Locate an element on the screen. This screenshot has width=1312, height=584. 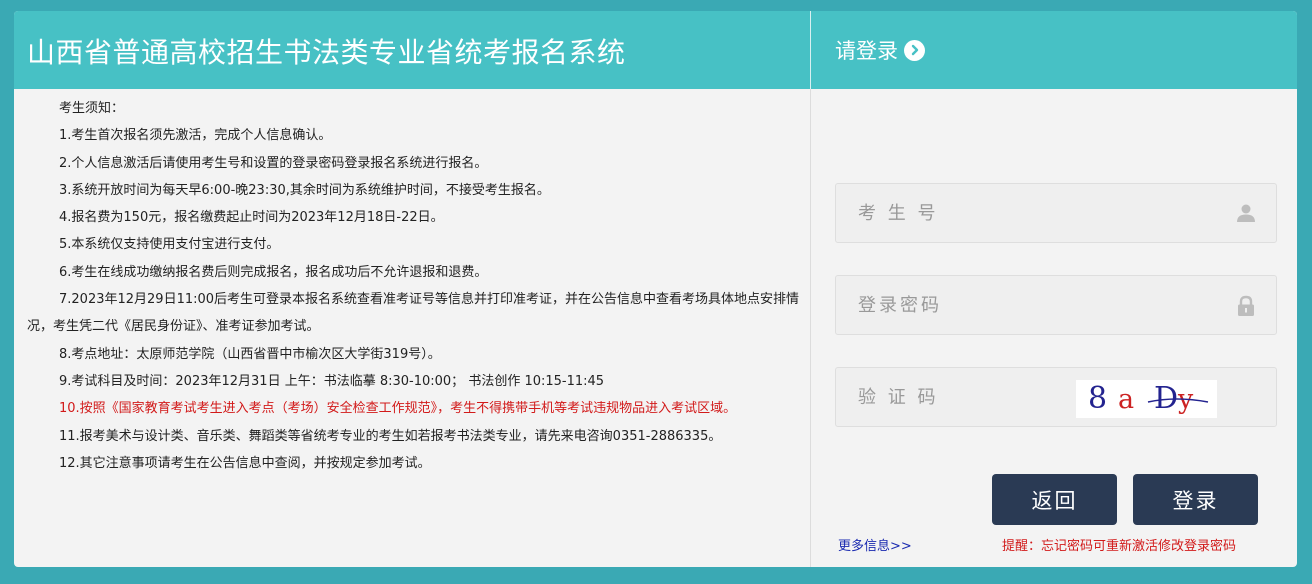
student-id-input is located at coordinates (1056, 213).